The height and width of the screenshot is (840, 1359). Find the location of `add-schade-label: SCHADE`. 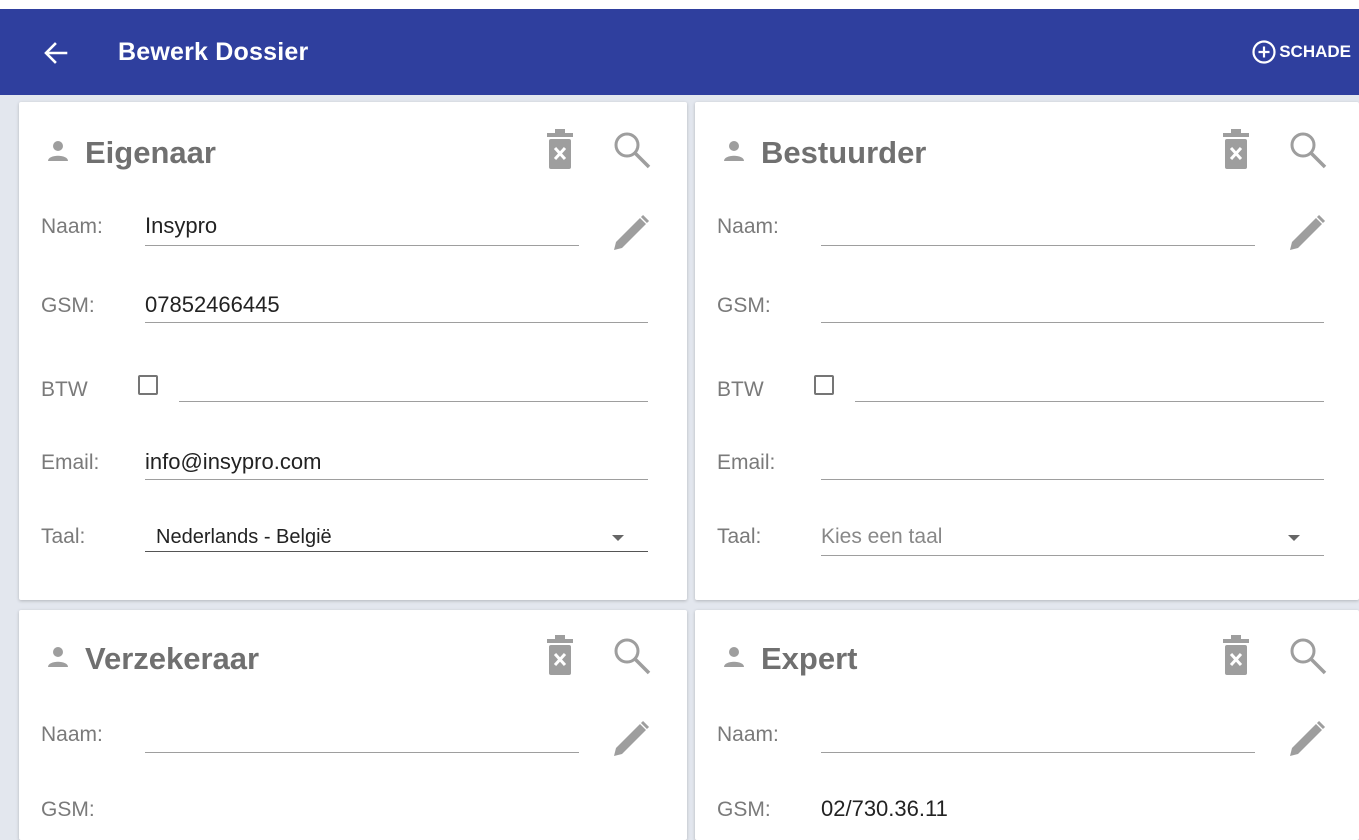

add-schade-label: SCHADE is located at coordinates (1315, 51).